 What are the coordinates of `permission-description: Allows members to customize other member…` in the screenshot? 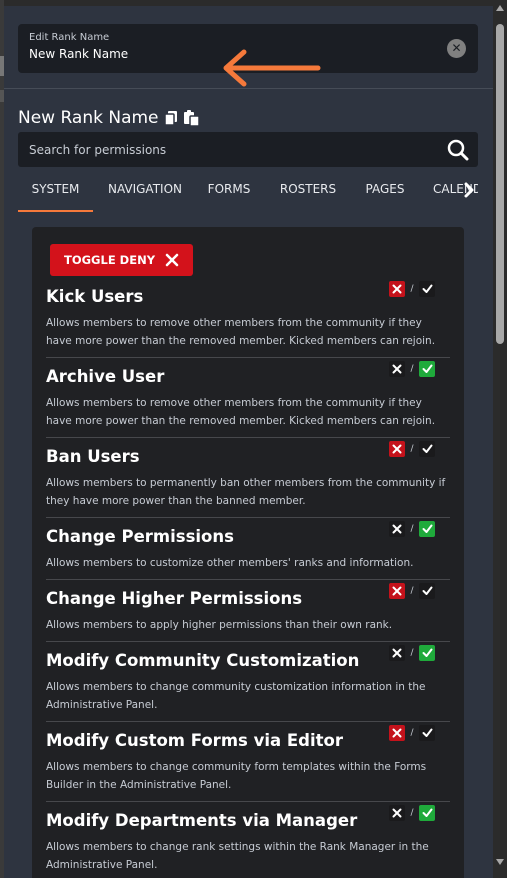 It's located at (230, 563).